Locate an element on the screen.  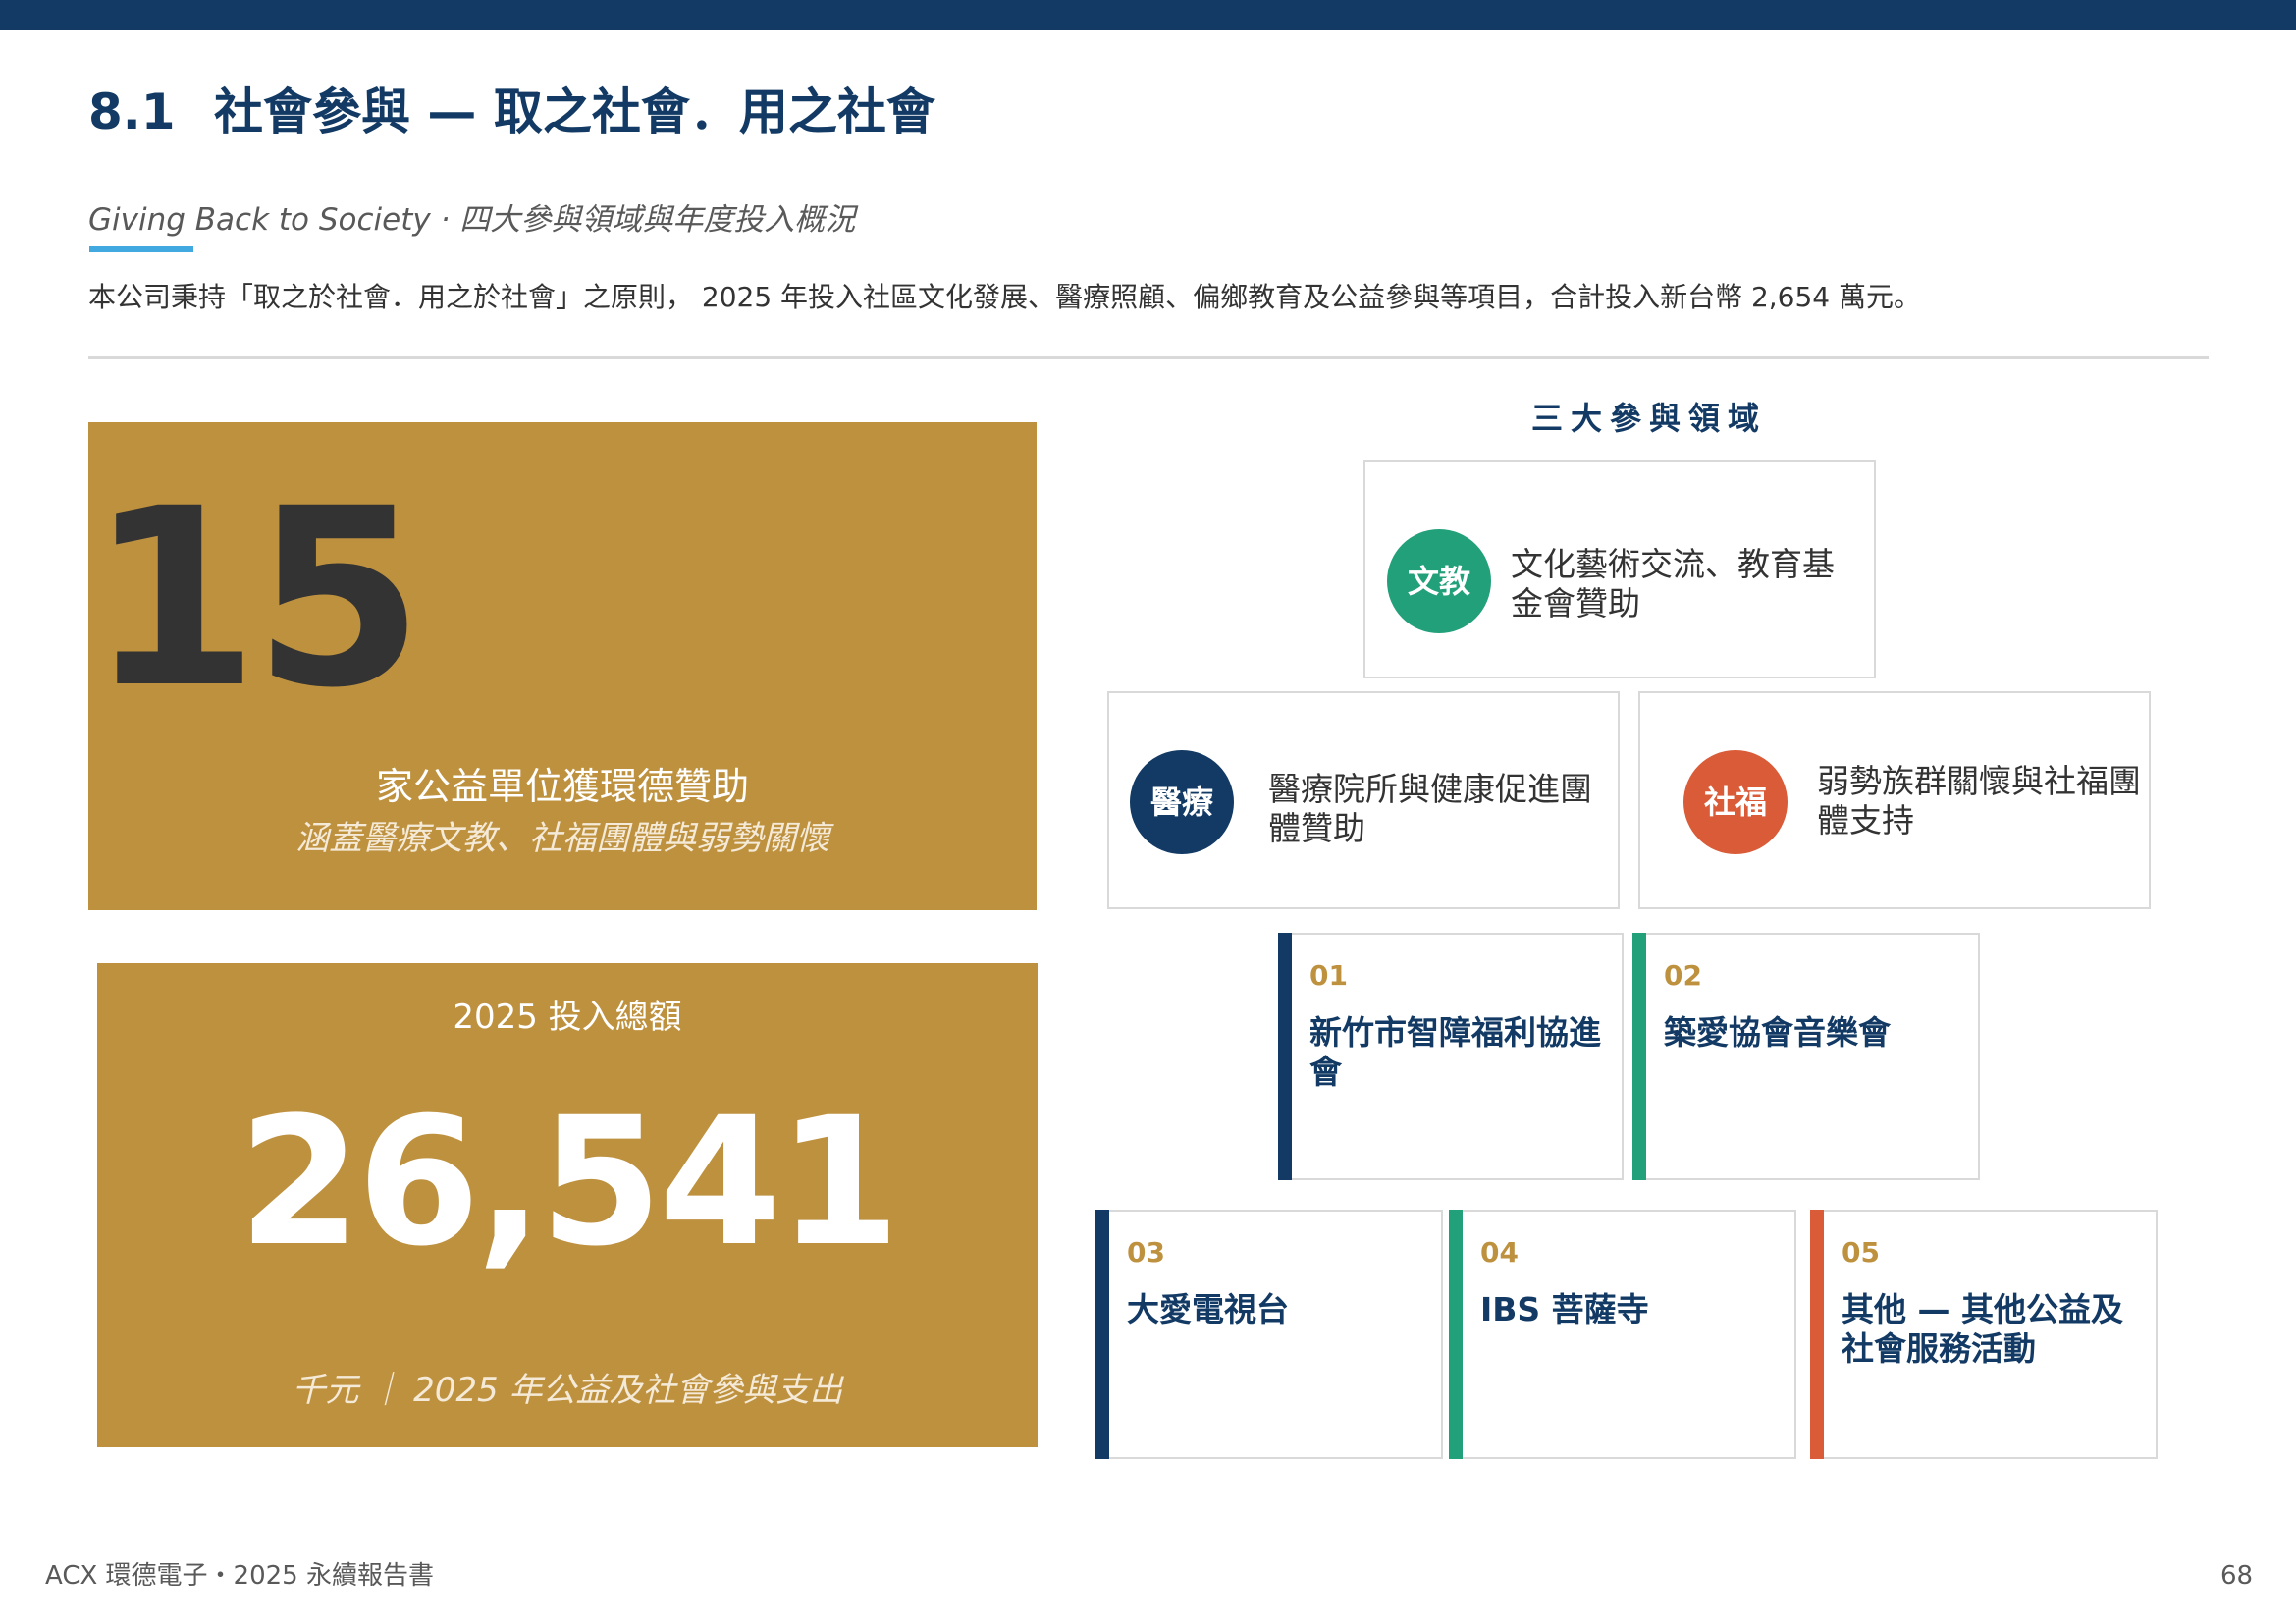
top-header-bar is located at coordinates (1148, 15).